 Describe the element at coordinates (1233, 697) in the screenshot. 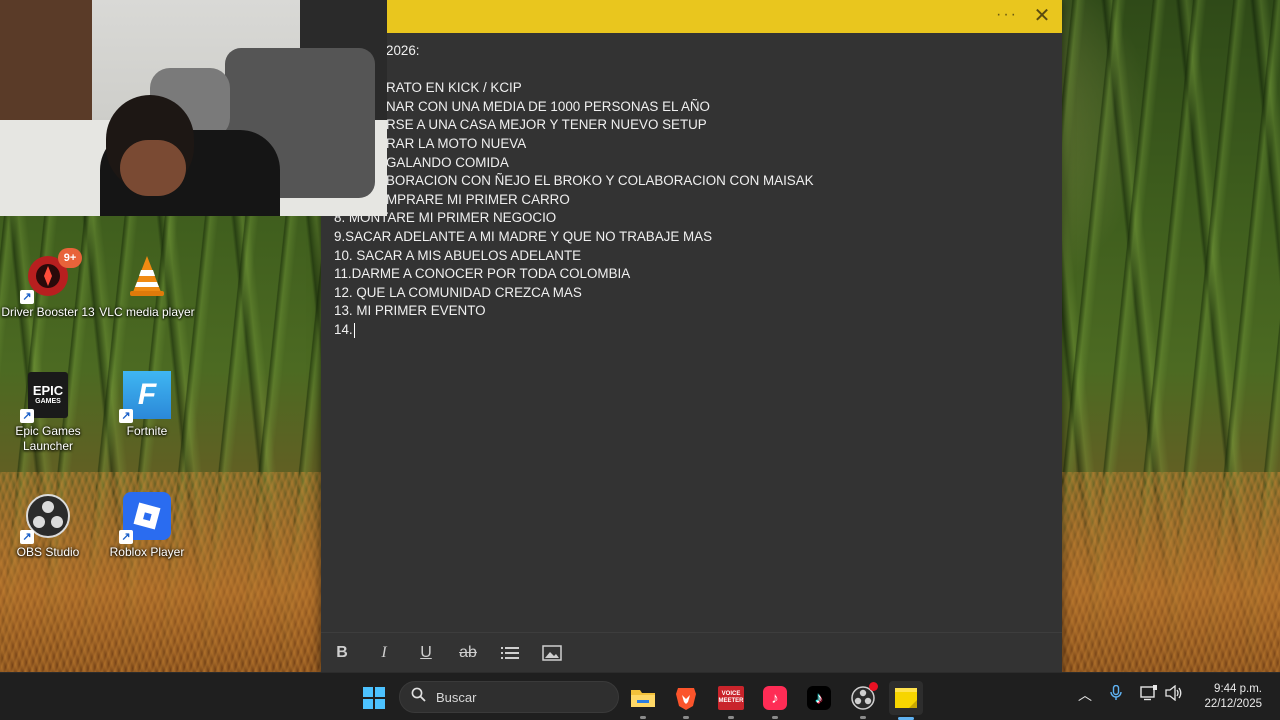

I see `system-clock: 9:44 p.m. 22/12/2025` at that location.